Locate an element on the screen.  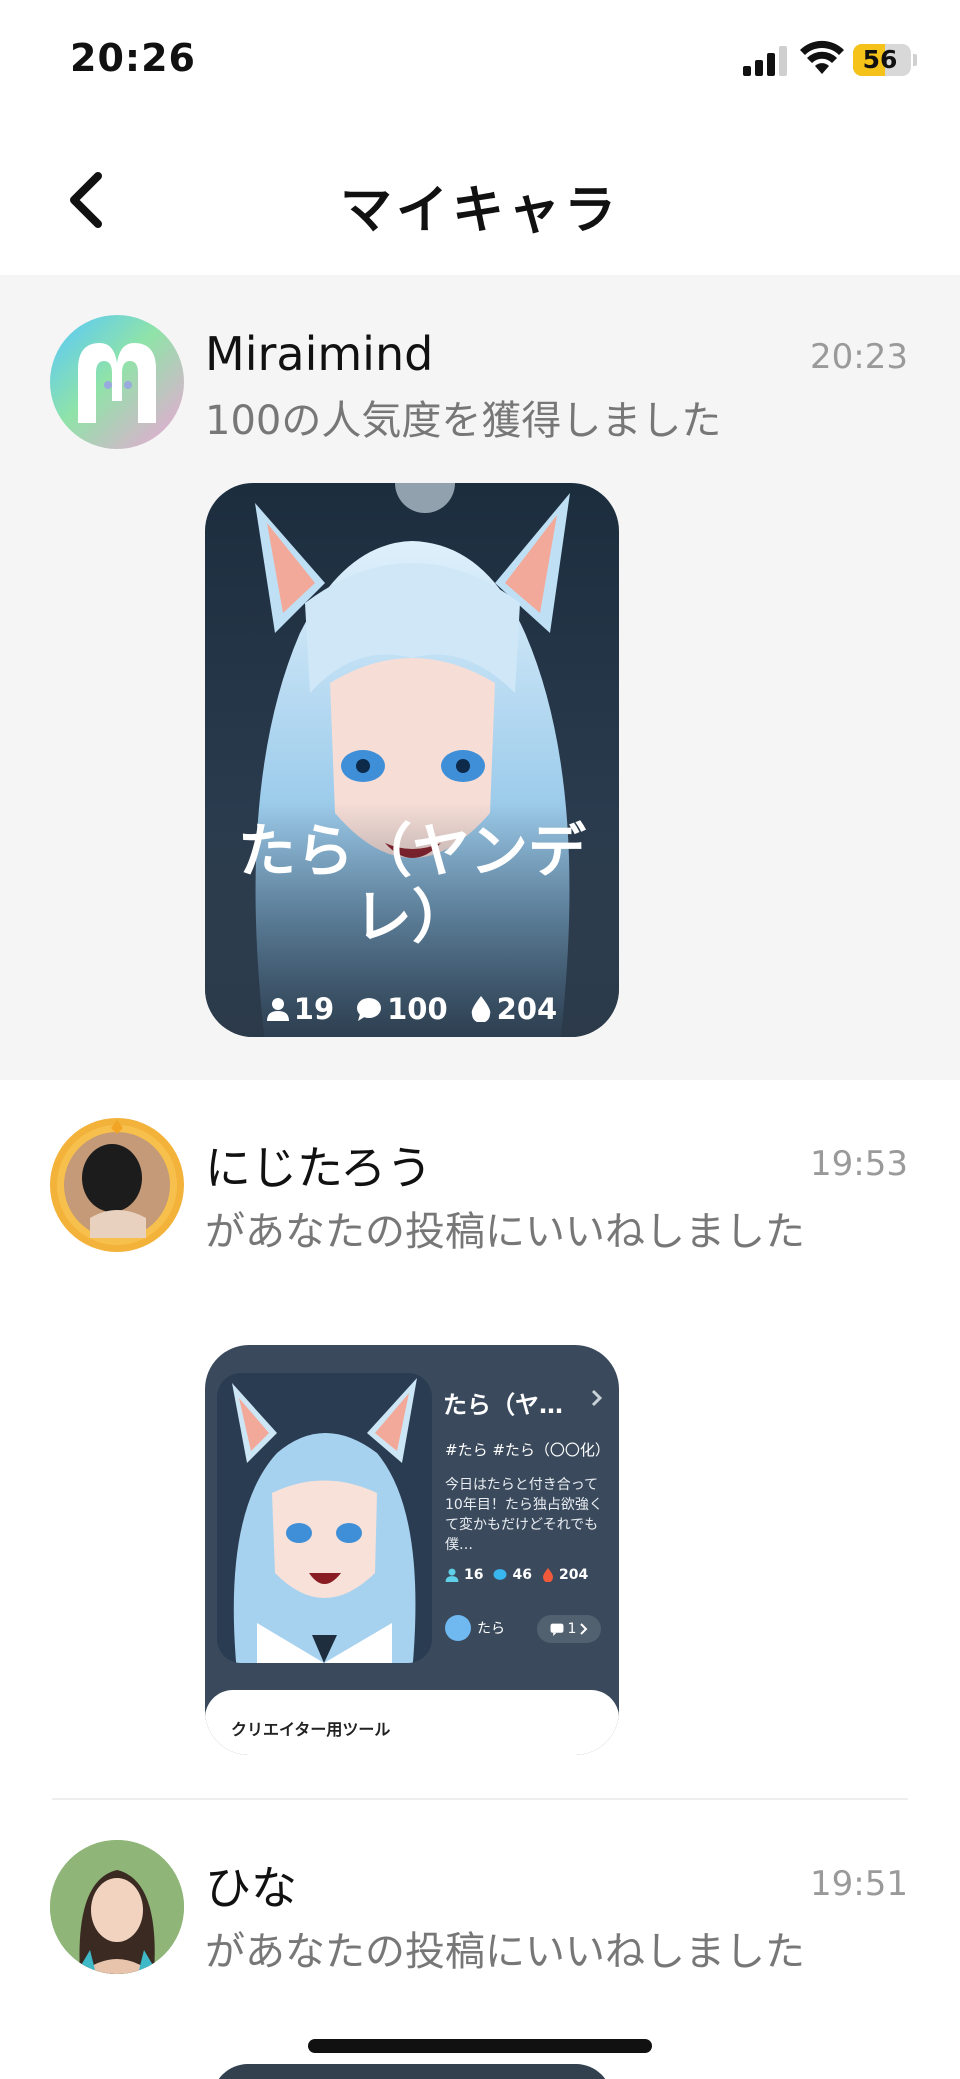
cellular-signal-icon is located at coordinates (766, 61).